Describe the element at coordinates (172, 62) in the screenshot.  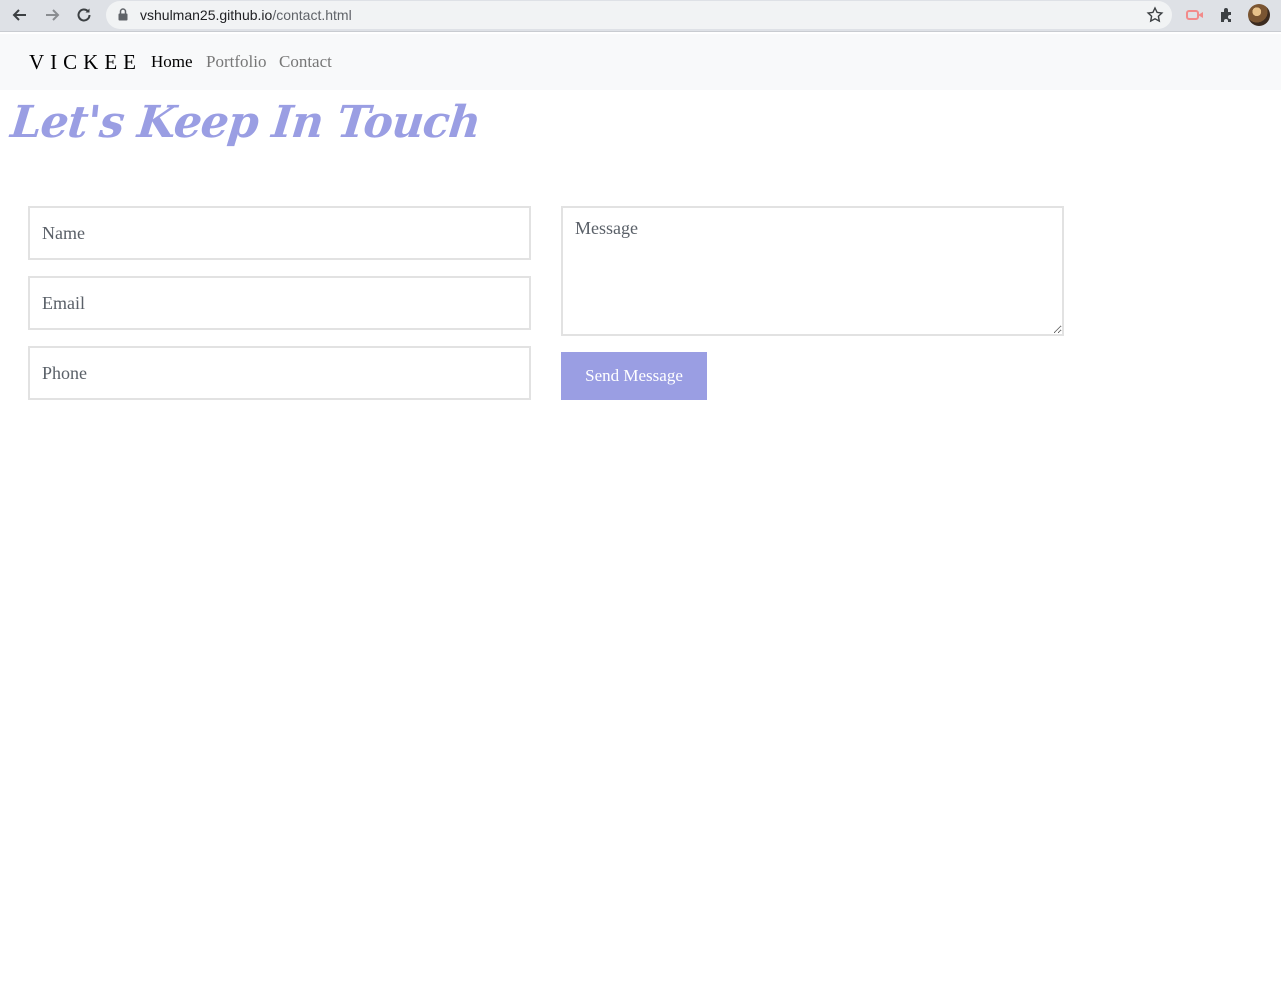
I see `nav-link-home: Home` at that location.